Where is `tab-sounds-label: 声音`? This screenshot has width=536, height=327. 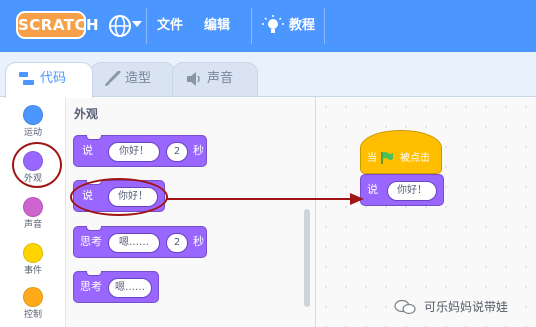 tab-sounds-label: 声音 is located at coordinates (220, 78).